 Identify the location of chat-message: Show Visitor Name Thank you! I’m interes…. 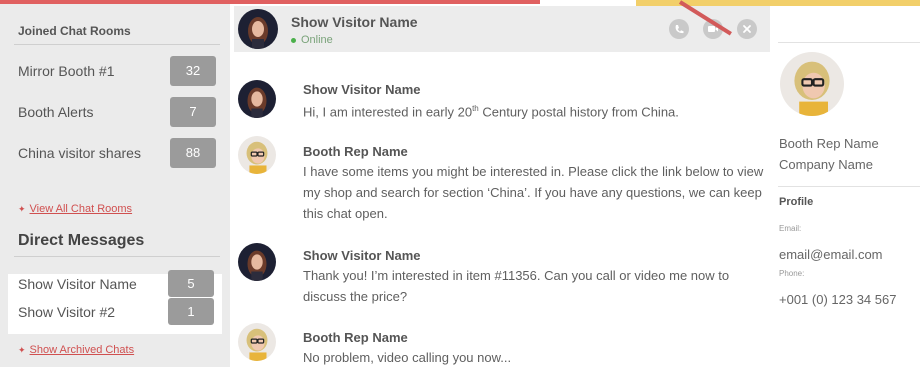
(506, 276).